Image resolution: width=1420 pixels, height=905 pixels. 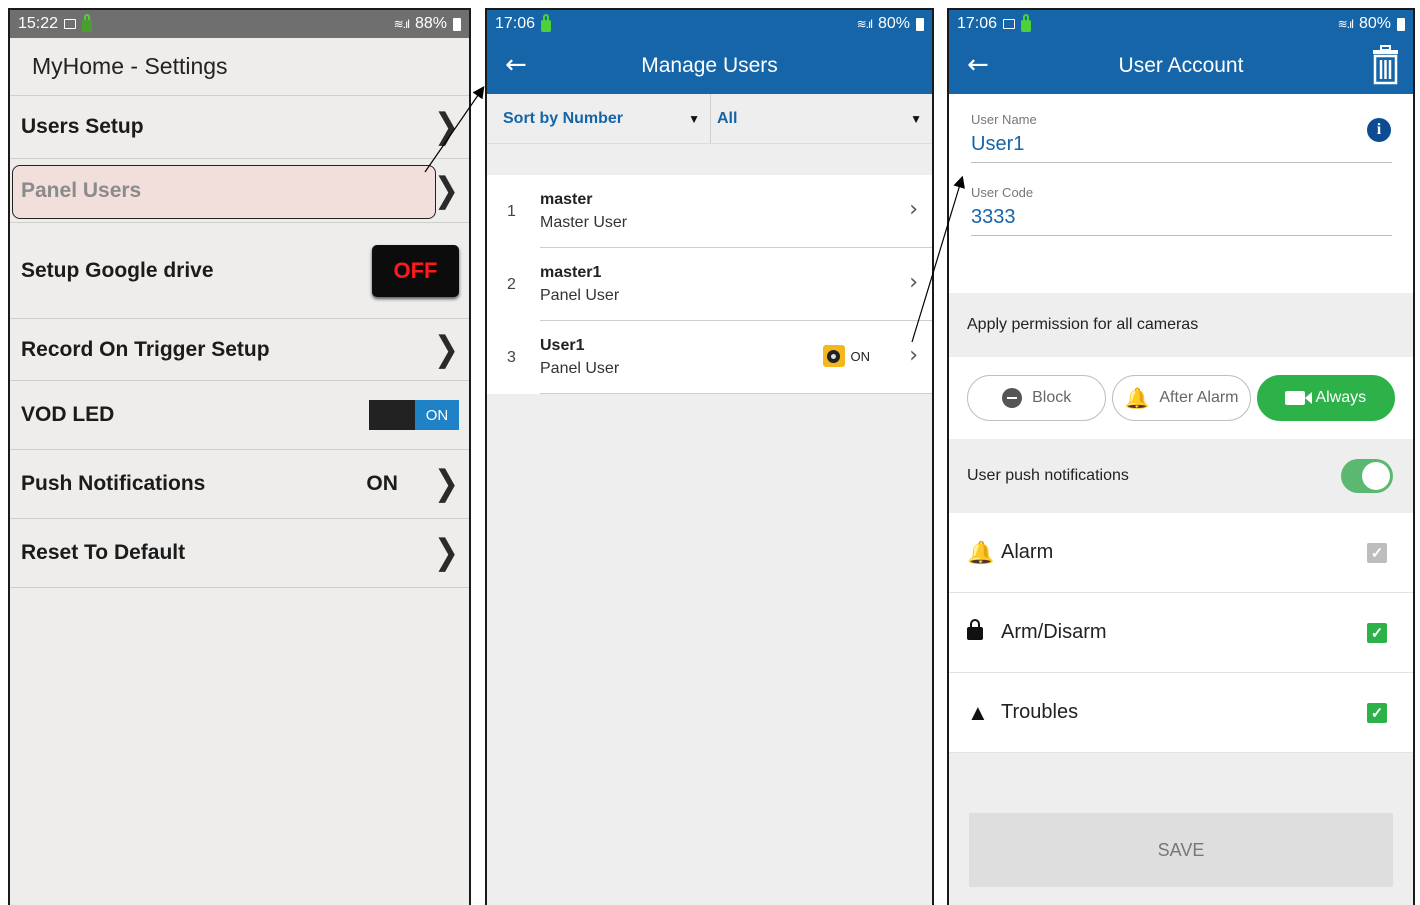 I want to click on alarm-bell-icon: 🔔, so click(x=981, y=552).